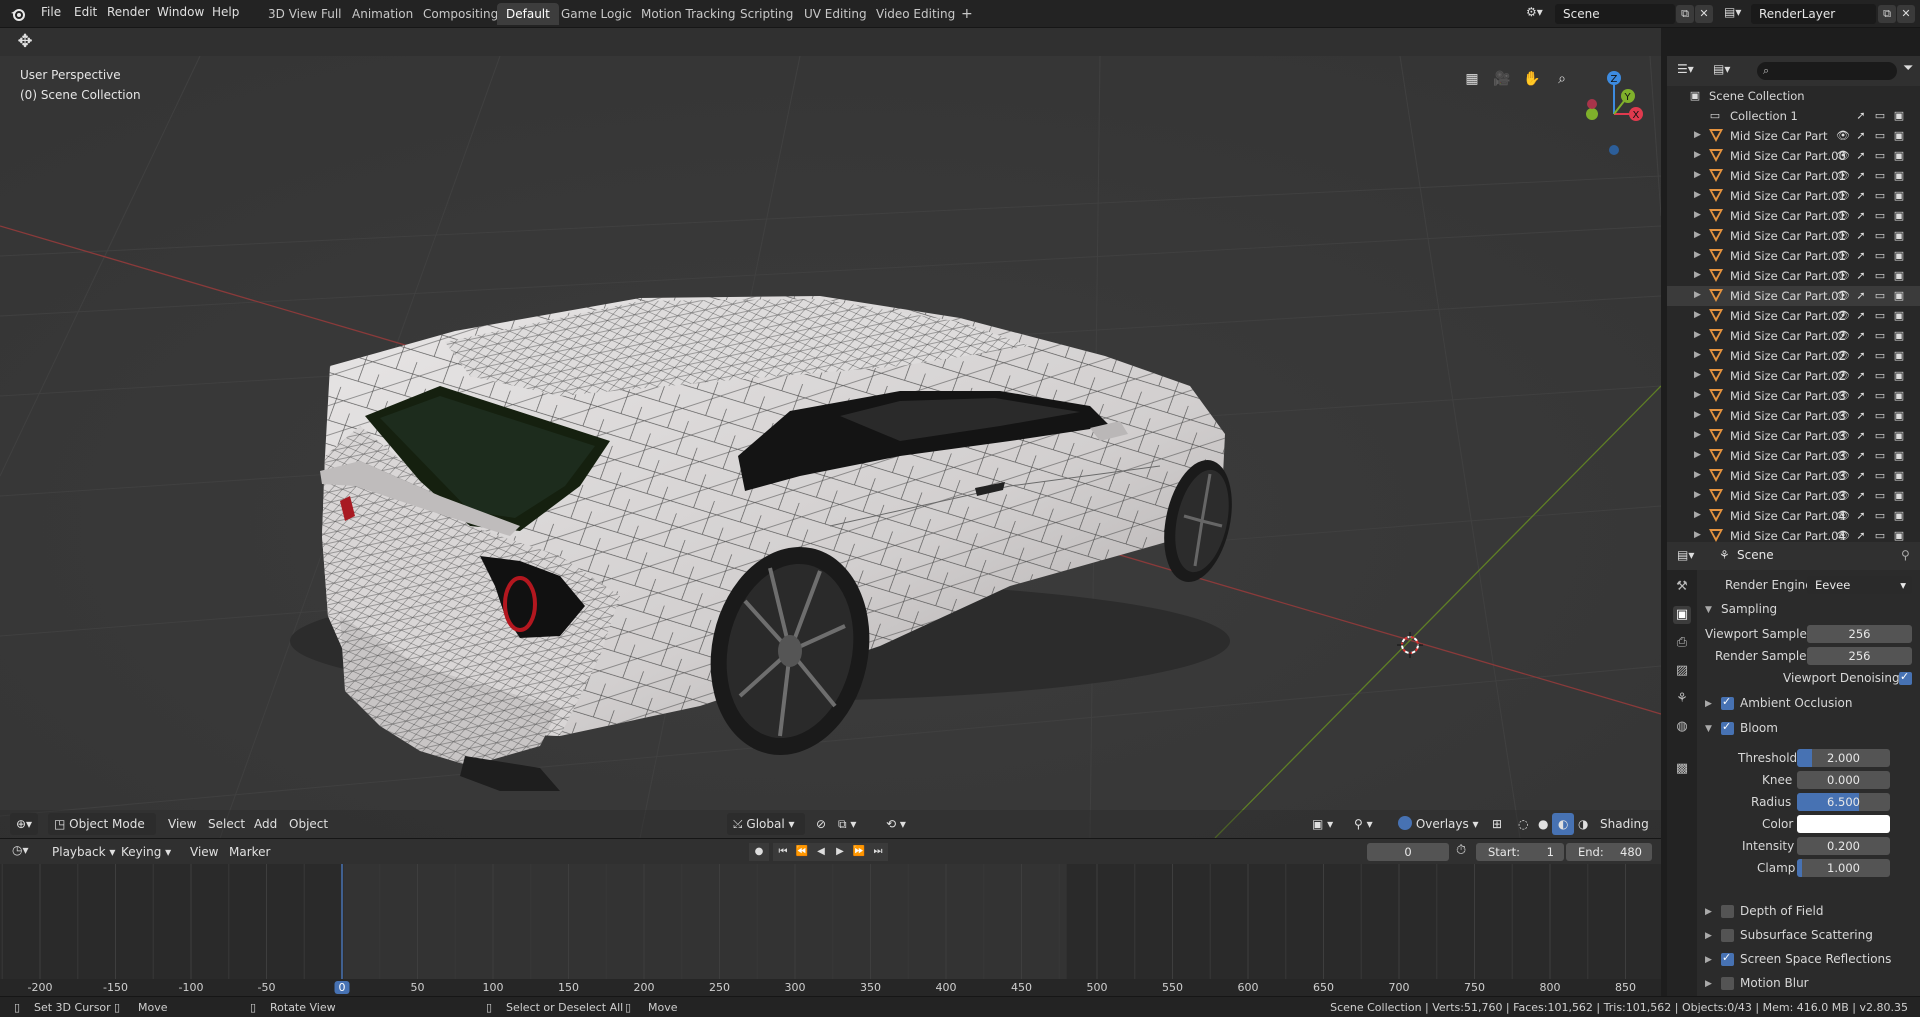 The image size is (1920, 1017). What do you see at coordinates (1532, 81) in the screenshot?
I see `pan-view-icon: ✋` at bounding box center [1532, 81].